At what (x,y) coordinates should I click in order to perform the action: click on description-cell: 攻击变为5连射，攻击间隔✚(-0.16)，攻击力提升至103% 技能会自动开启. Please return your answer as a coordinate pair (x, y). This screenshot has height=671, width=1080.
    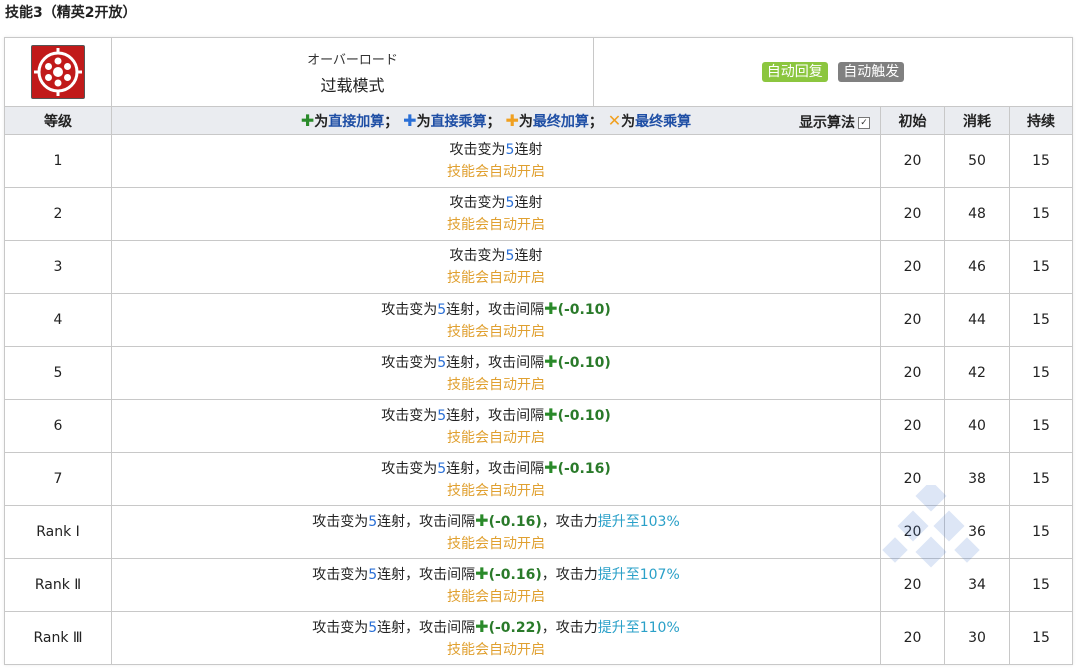
    Looking at the image, I should click on (496, 532).